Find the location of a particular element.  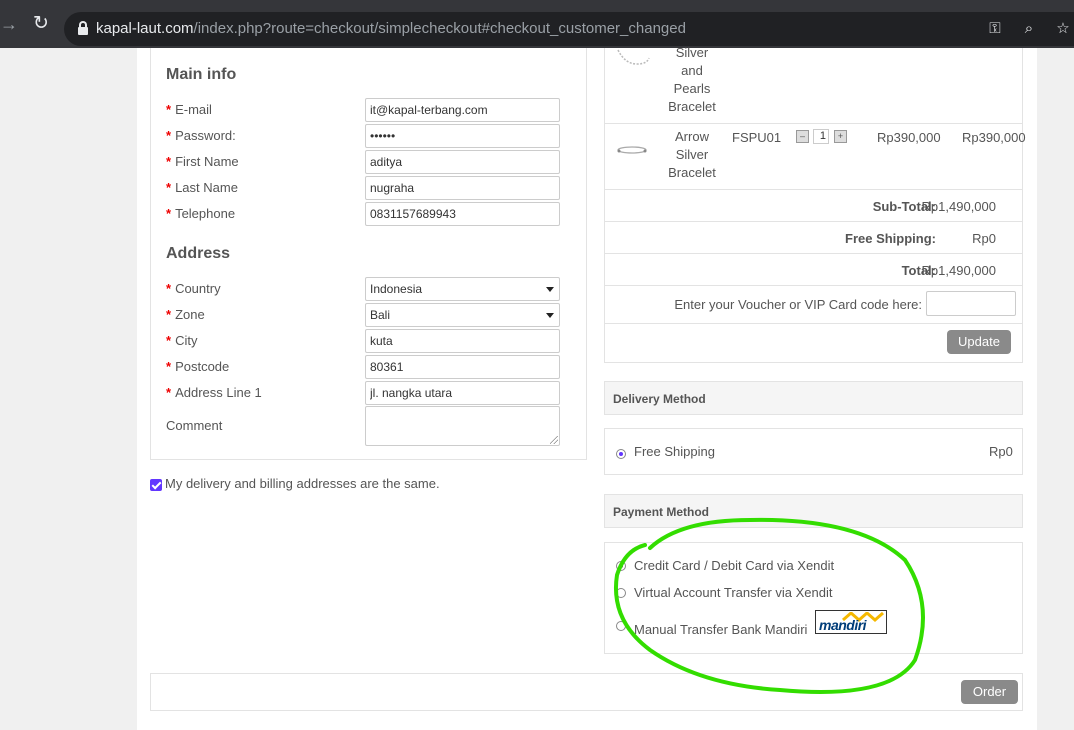

cart-item-name: Arrow Silver Bracelet is located at coordinates (692, 155).